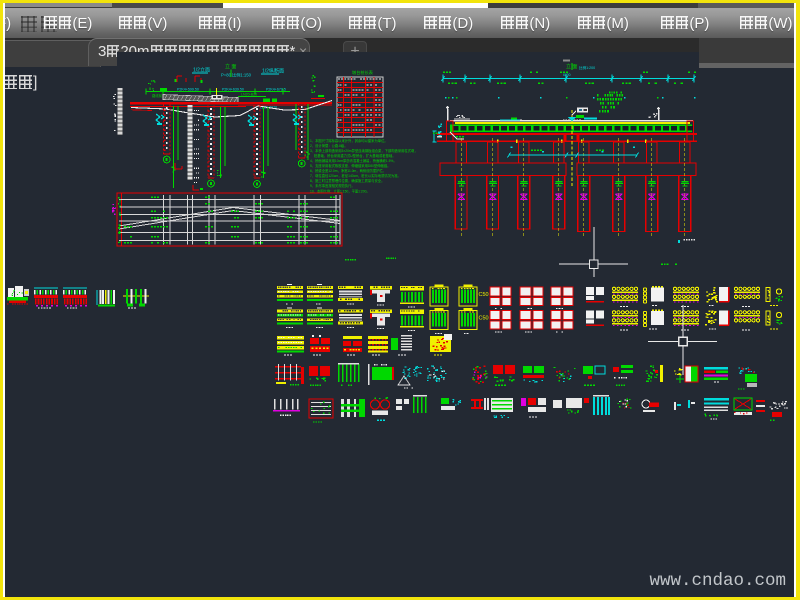 The image size is (800, 600). What do you see at coordinates (249, 95) in the screenshot?
I see `svg-text: LN20-B20` at bounding box center [249, 95].